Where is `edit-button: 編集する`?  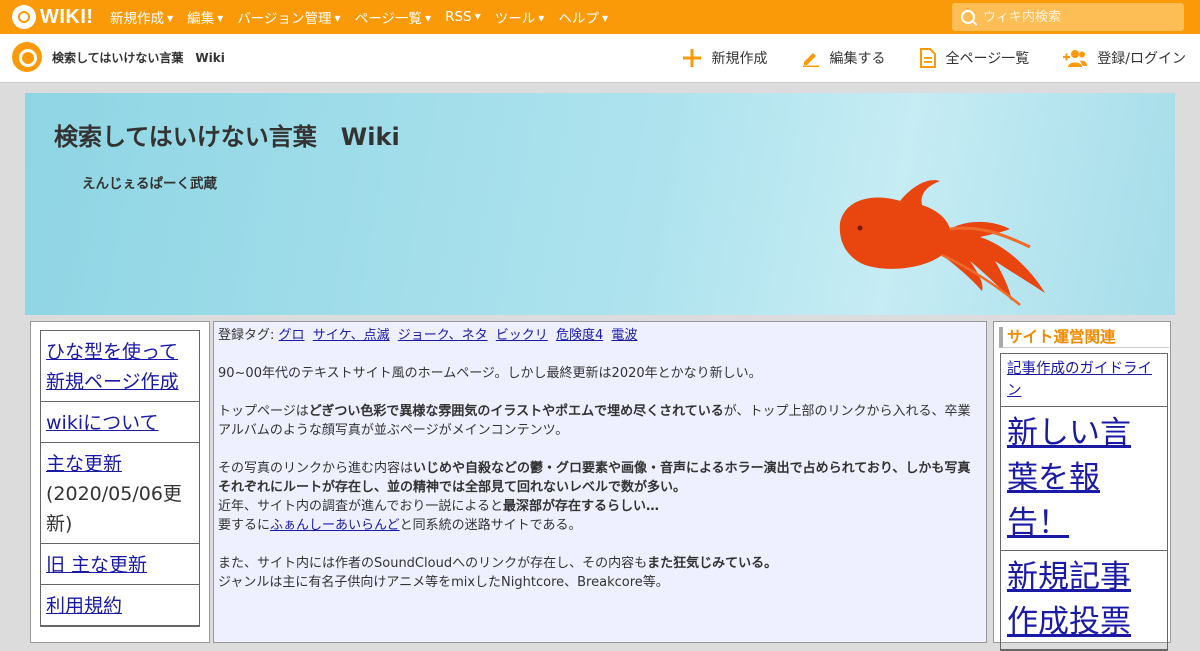
edit-button: 編集する is located at coordinates (844, 58).